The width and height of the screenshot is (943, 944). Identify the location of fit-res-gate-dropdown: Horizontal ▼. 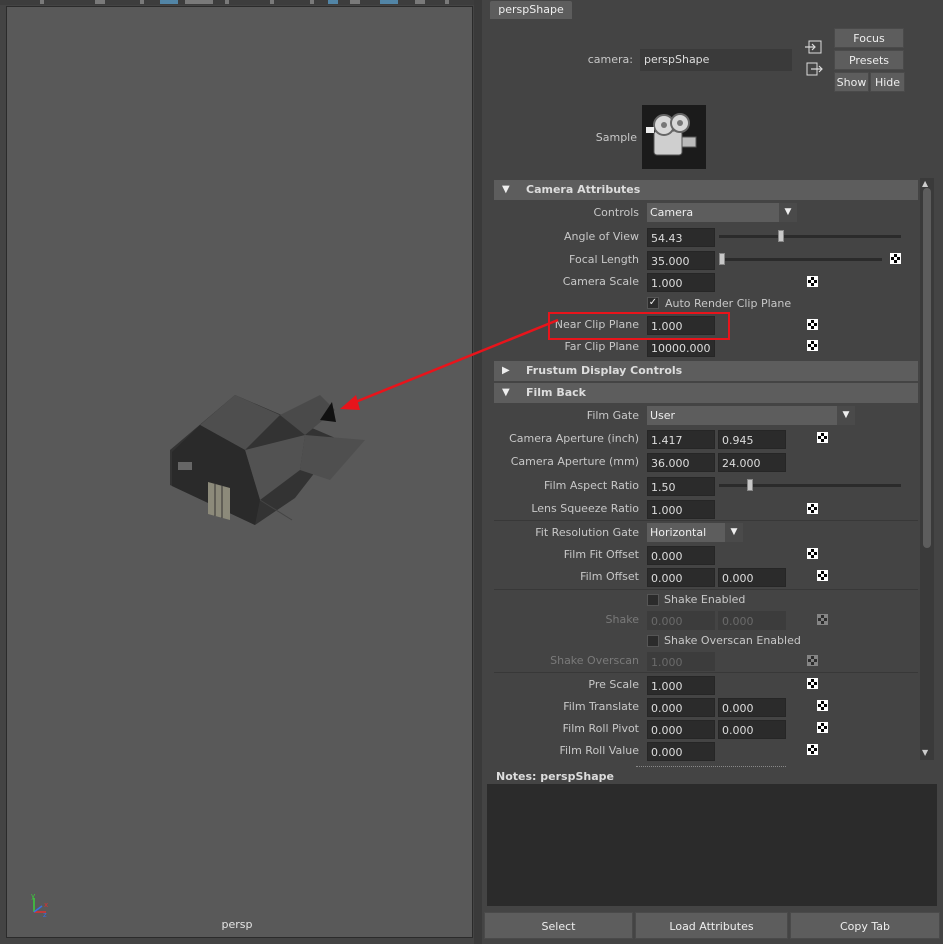
(695, 532).